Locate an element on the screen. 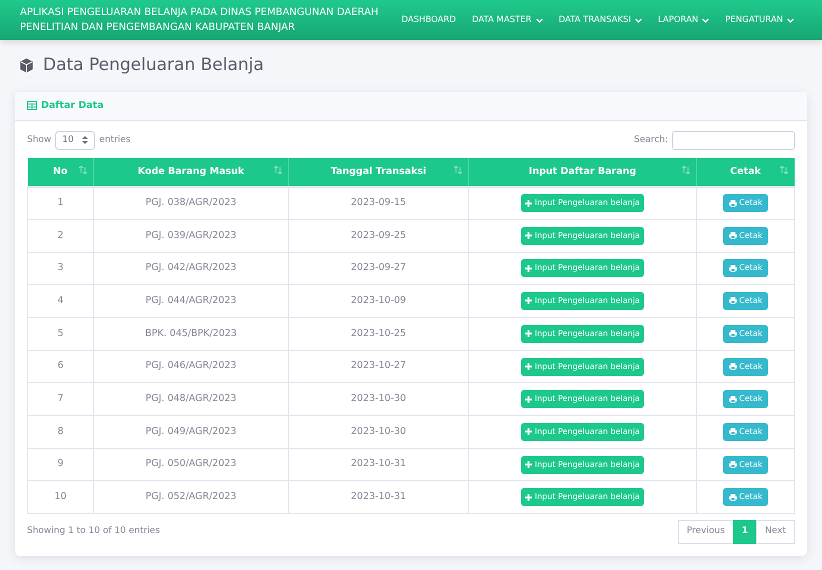 This screenshot has width=822, height=570. table-cell: PGJ. 042/AGR/2023 is located at coordinates (191, 268).